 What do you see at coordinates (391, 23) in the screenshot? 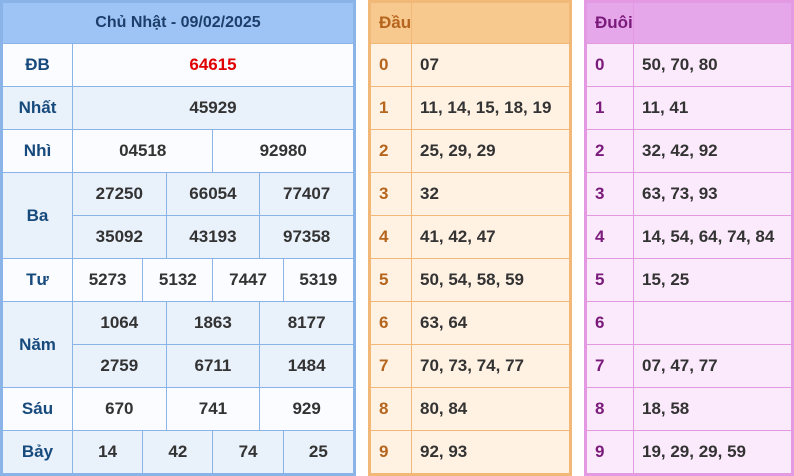
I see `dau-title: Đầu` at bounding box center [391, 23].